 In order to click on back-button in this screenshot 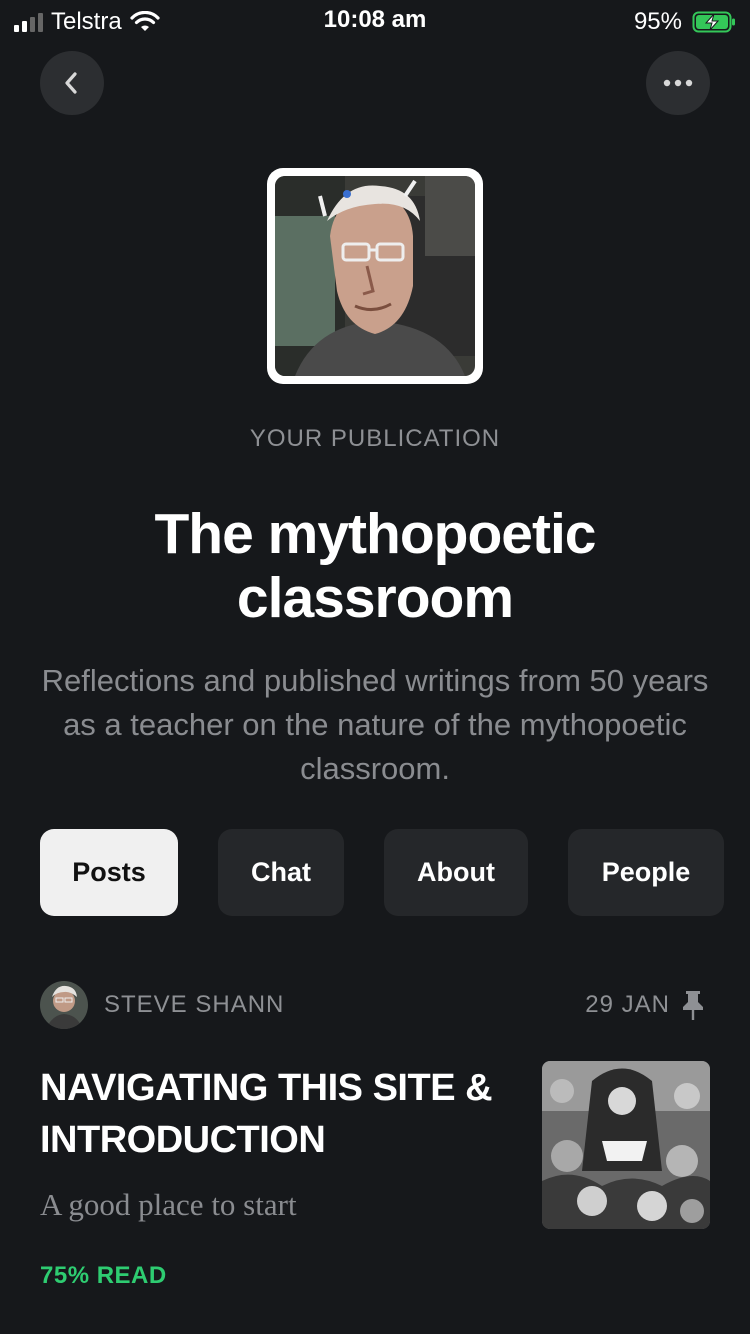, I will do `click(72, 83)`.